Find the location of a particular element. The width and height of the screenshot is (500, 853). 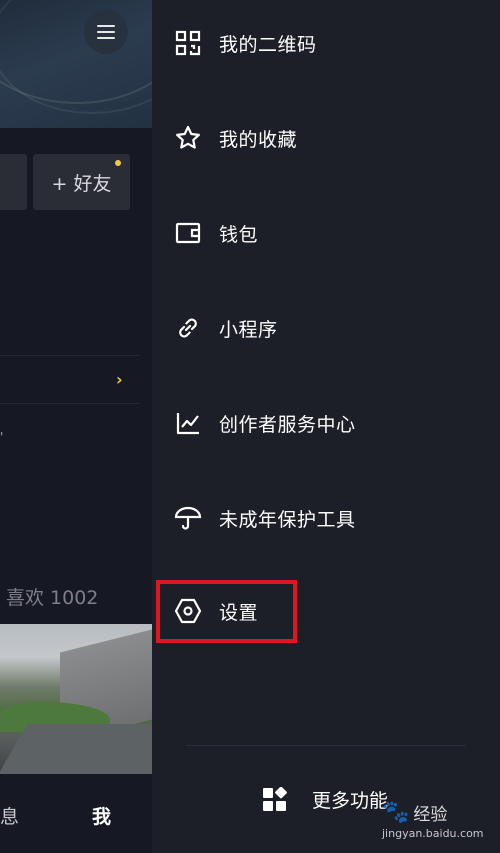

menu-item-label: 我的二维码 is located at coordinates (268, 44).